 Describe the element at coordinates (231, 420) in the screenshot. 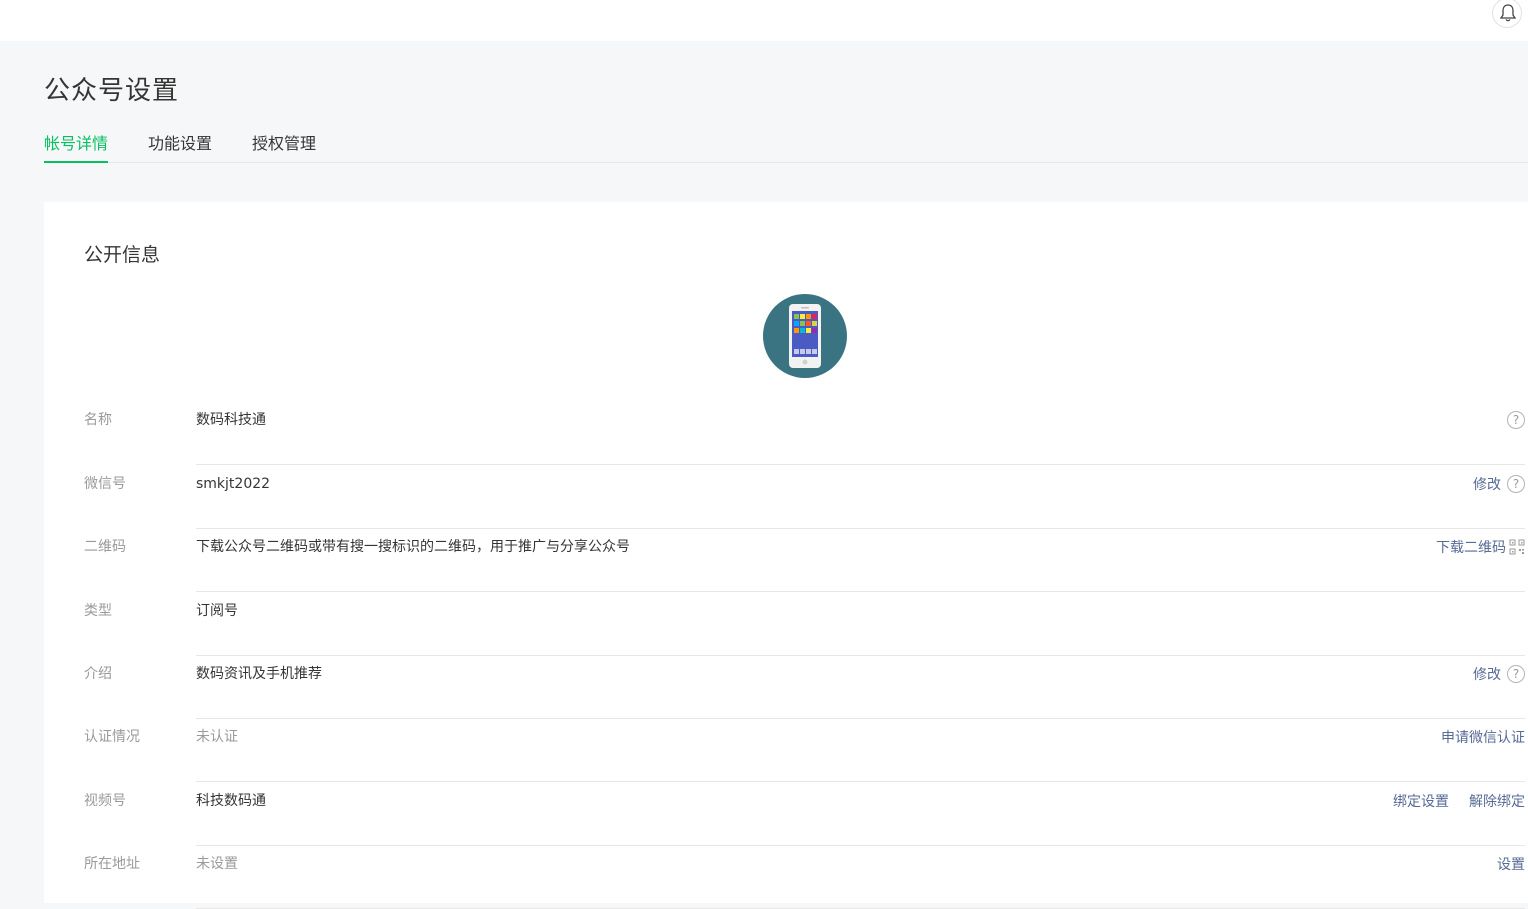

I see `row-value: 数码科技通` at that location.